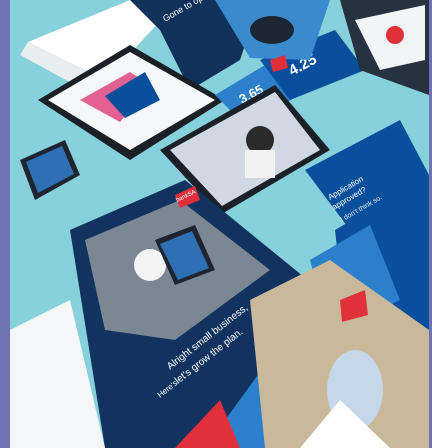  I want to click on device-screen-accent, so click(395, 35).